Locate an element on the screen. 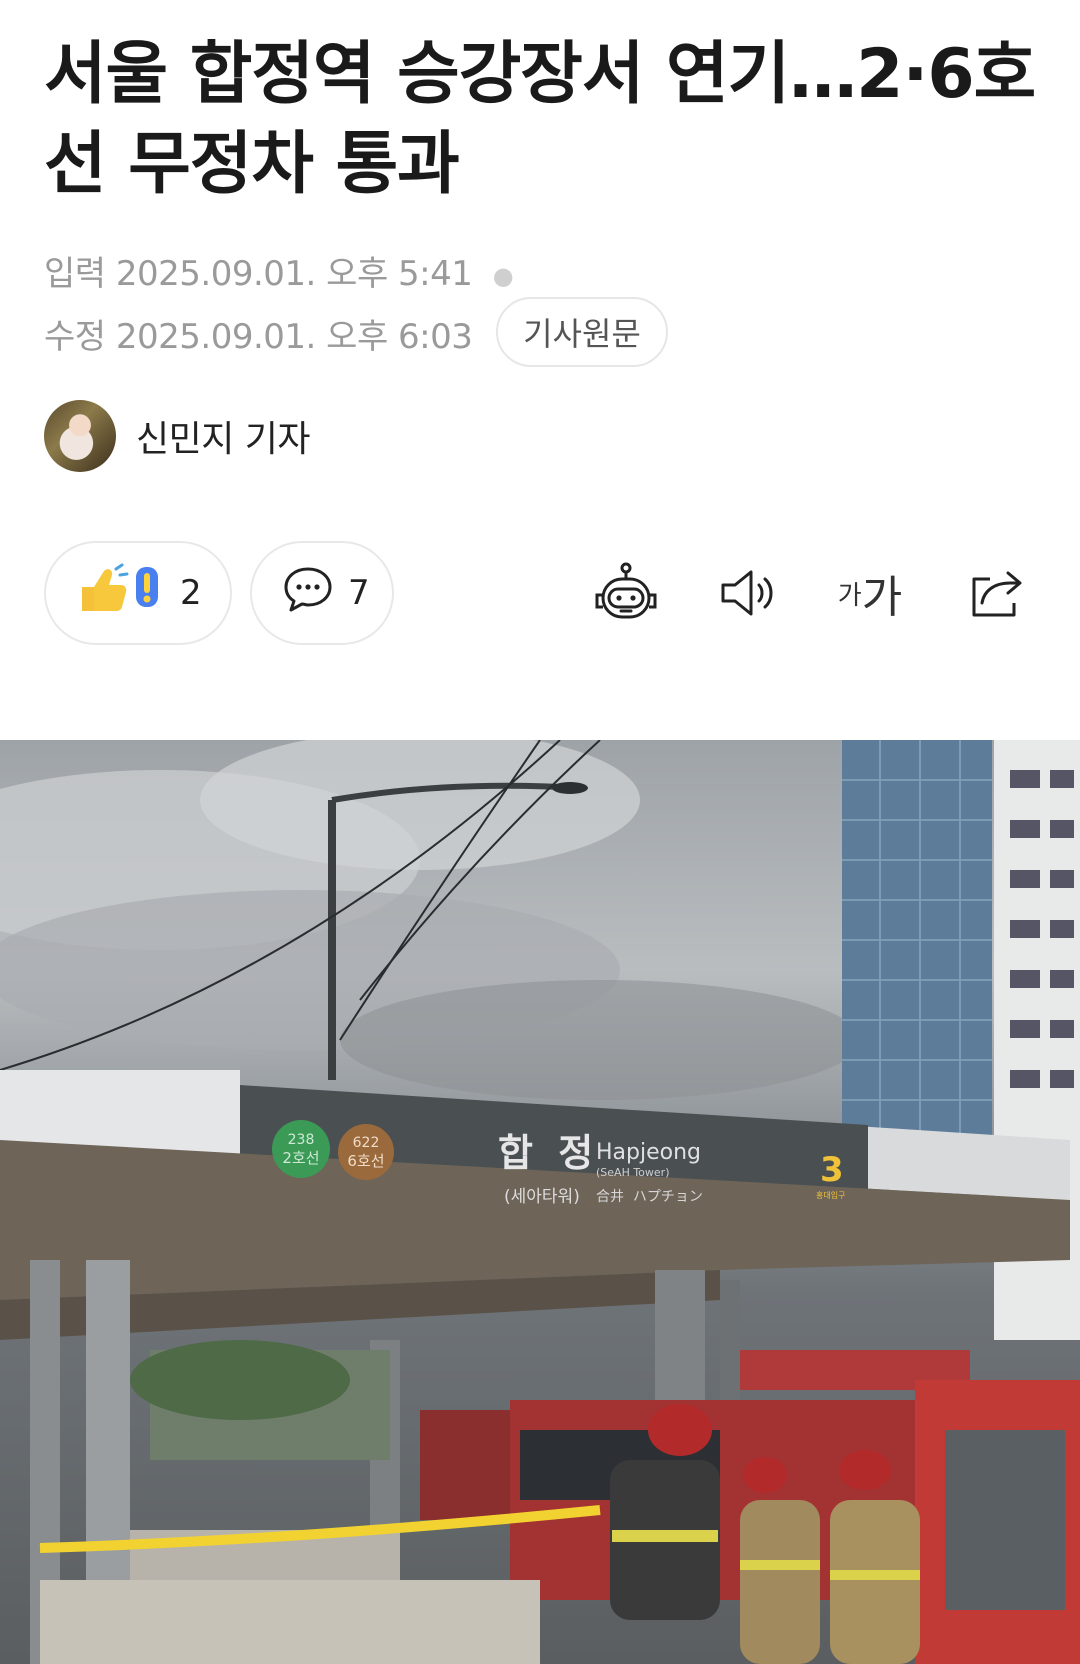 Image resolution: width=1080 pixels, height=1664 pixels. reporter-byline: 신민지 기자 is located at coordinates (177, 436).